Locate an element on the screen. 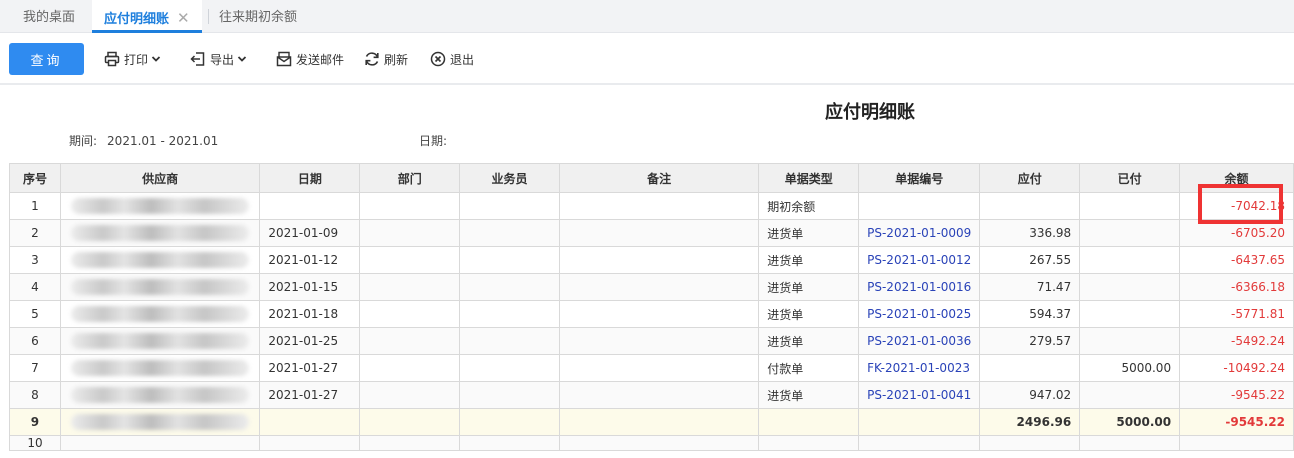 The width and height of the screenshot is (1294, 458). print-button: 打印 is located at coordinates (132, 59).